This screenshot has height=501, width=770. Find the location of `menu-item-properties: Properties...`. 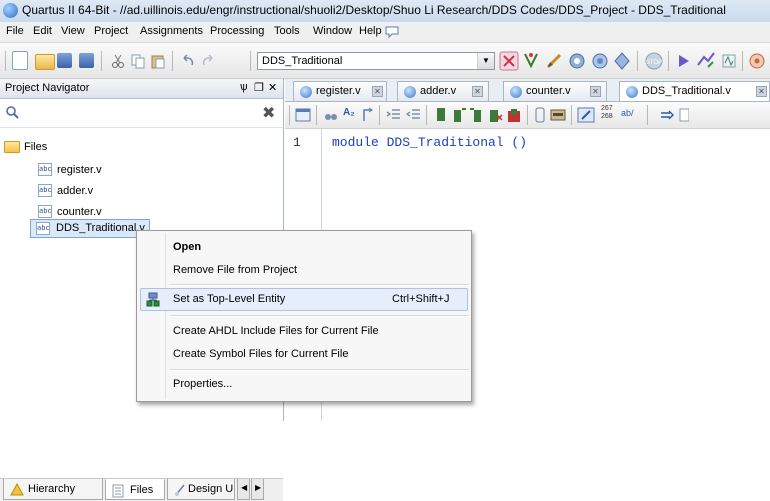

menu-item-properties: Properties... is located at coordinates (202, 384).